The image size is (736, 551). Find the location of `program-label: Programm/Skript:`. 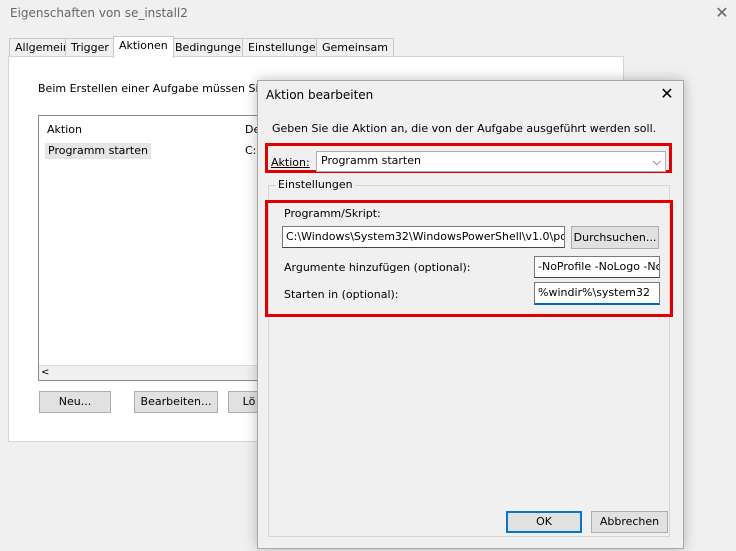

program-label: Programm/Skript: is located at coordinates (332, 213).